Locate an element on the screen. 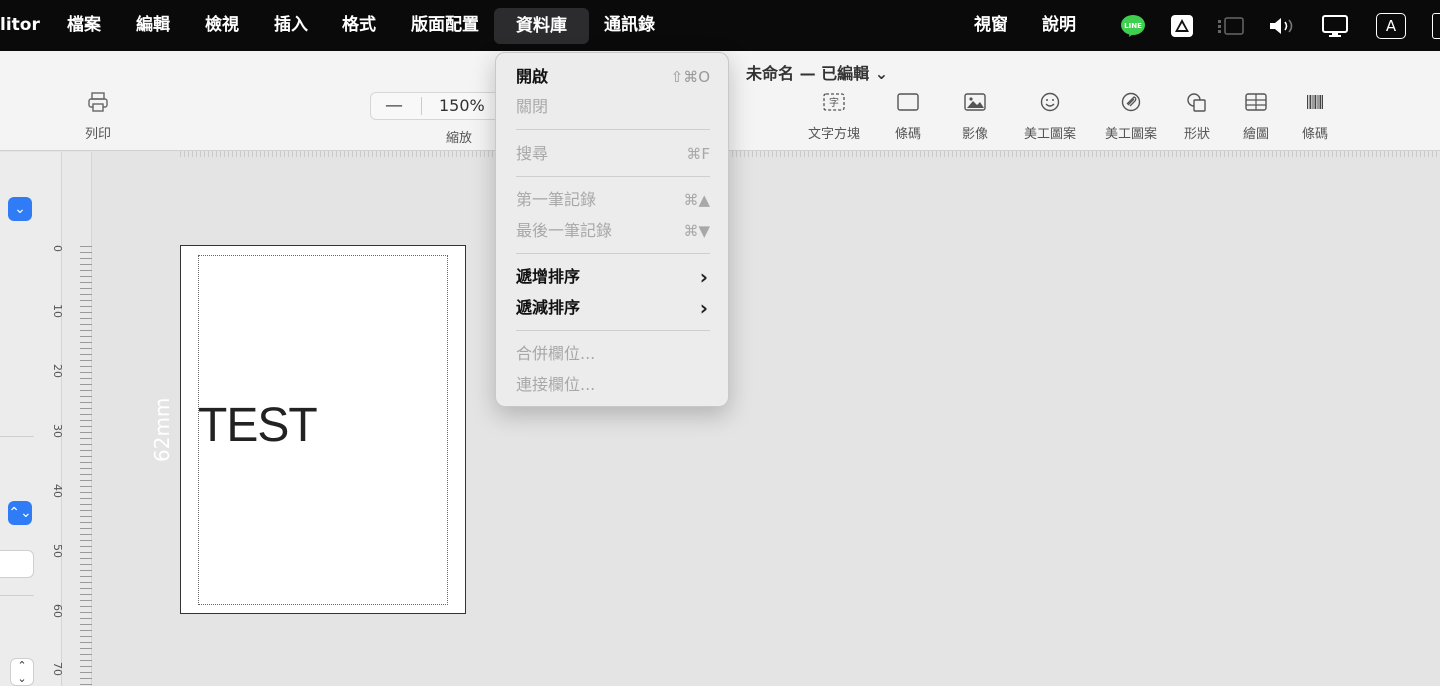 This screenshot has width=1440, height=686. text-box-icon: 字 is located at coordinates (834, 104).